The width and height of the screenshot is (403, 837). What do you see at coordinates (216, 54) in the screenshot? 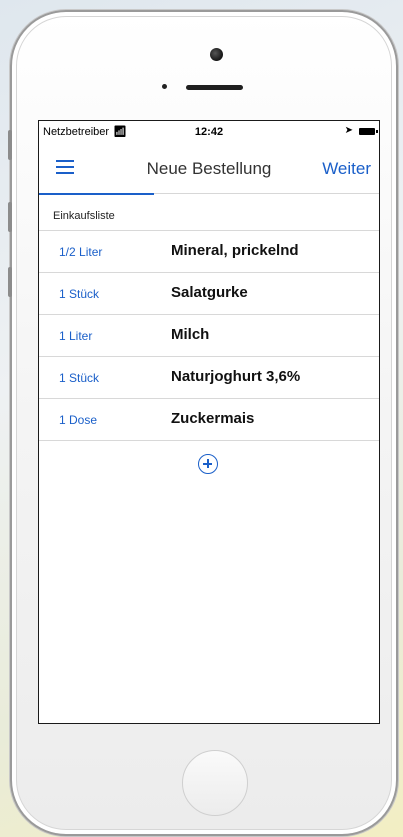
I see `front-camera` at bounding box center [216, 54].